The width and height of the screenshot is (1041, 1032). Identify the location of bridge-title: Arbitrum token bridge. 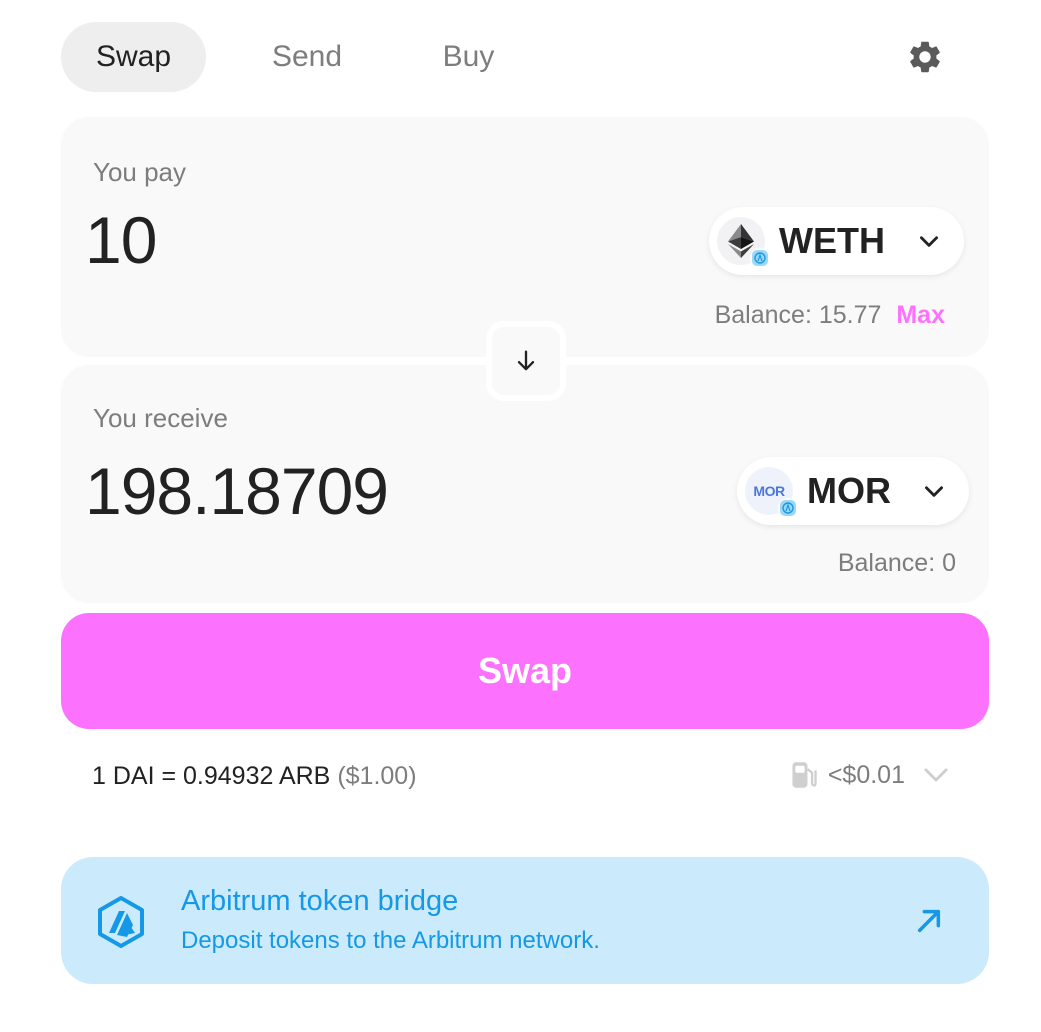
(320, 901).